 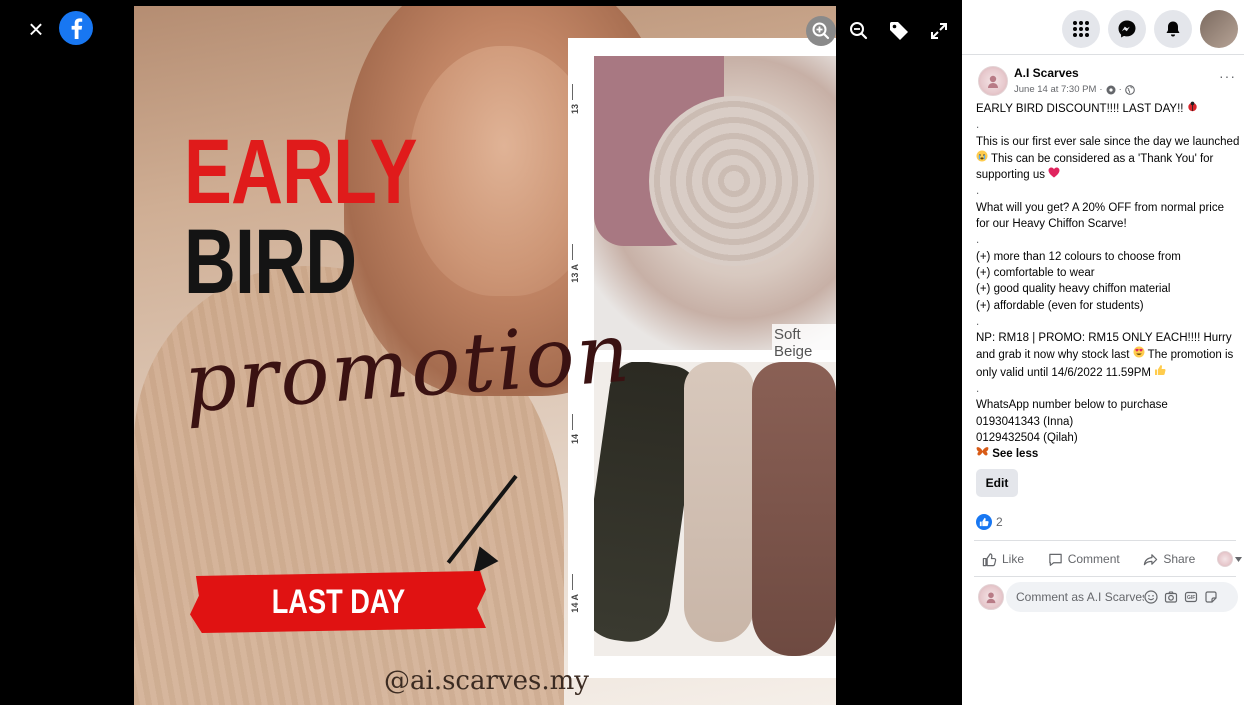 I want to click on zoom-out-button, so click(x=859, y=31).